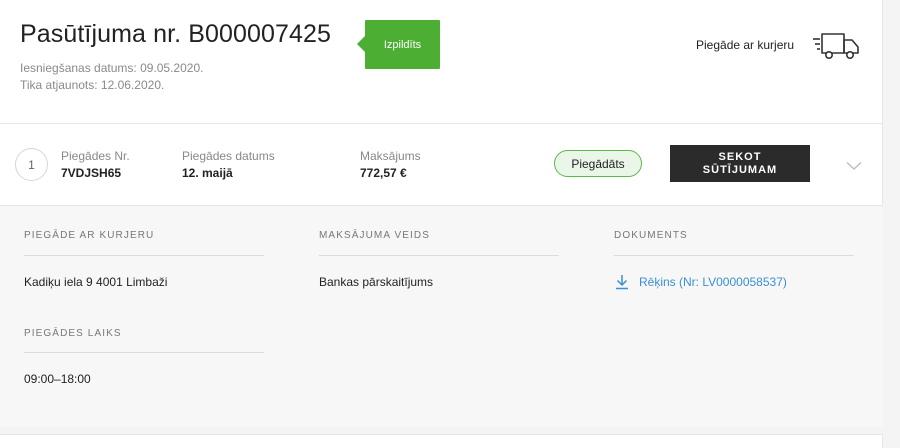  Describe the element at coordinates (745, 45) in the screenshot. I see `delivery-method-label: Piegāde ar kurjeru` at that location.